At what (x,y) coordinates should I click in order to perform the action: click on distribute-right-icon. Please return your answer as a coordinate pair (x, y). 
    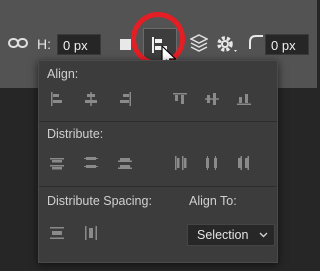
    Looking at the image, I should click on (244, 163).